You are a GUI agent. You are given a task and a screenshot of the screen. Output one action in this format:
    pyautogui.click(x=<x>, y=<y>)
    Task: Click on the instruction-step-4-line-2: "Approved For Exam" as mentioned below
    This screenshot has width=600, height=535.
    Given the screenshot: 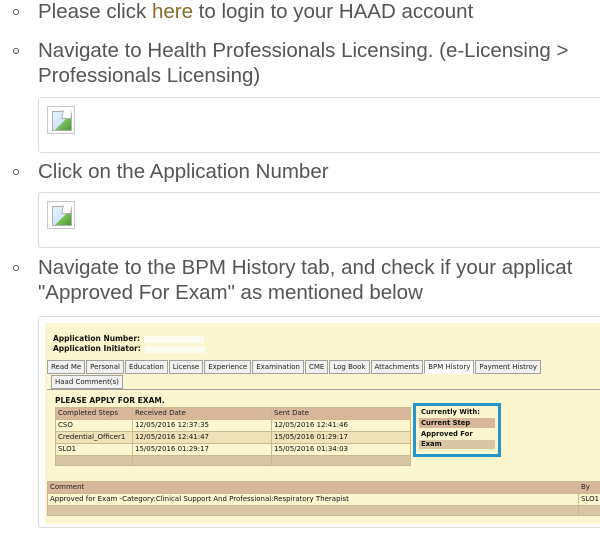 What is the action you would take?
    pyautogui.click(x=230, y=292)
    